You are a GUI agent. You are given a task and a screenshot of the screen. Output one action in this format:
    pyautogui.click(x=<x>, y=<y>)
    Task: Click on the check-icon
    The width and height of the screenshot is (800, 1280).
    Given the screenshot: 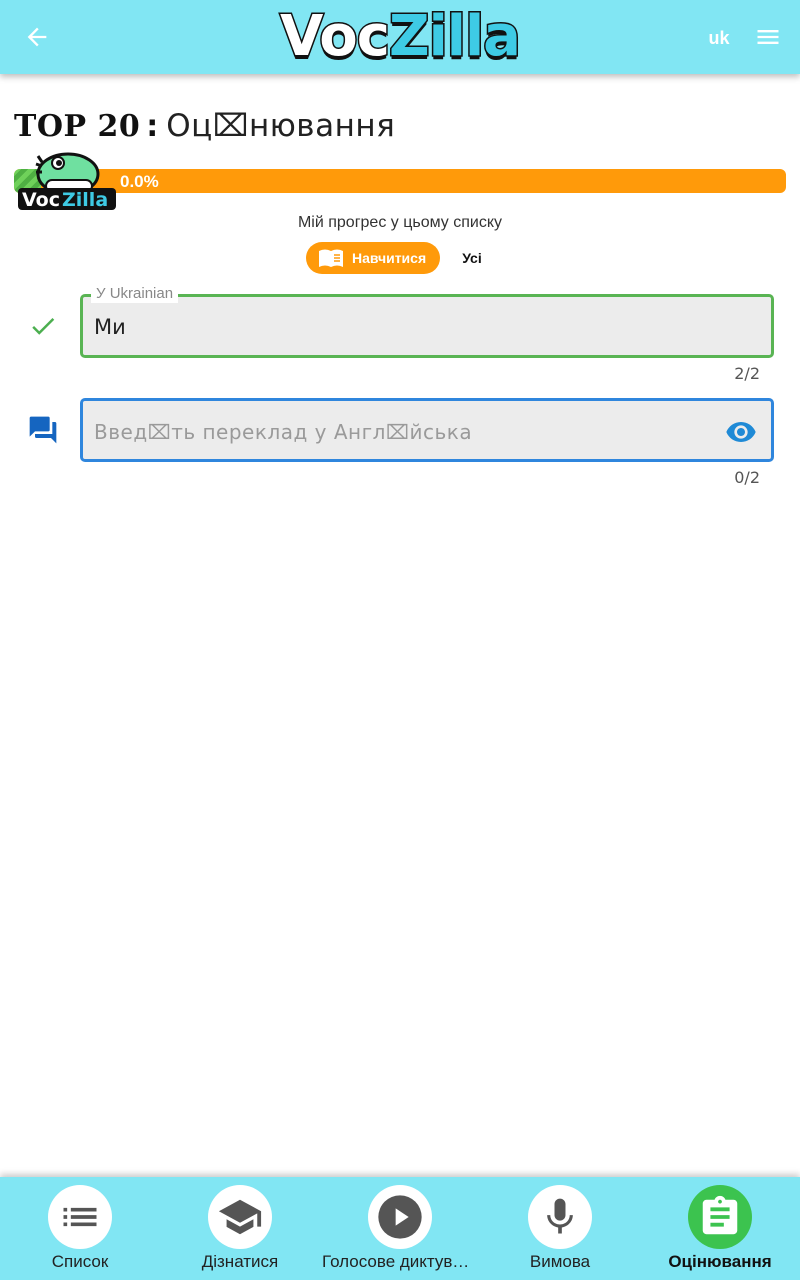 What is the action you would take?
    pyautogui.click(x=43, y=326)
    